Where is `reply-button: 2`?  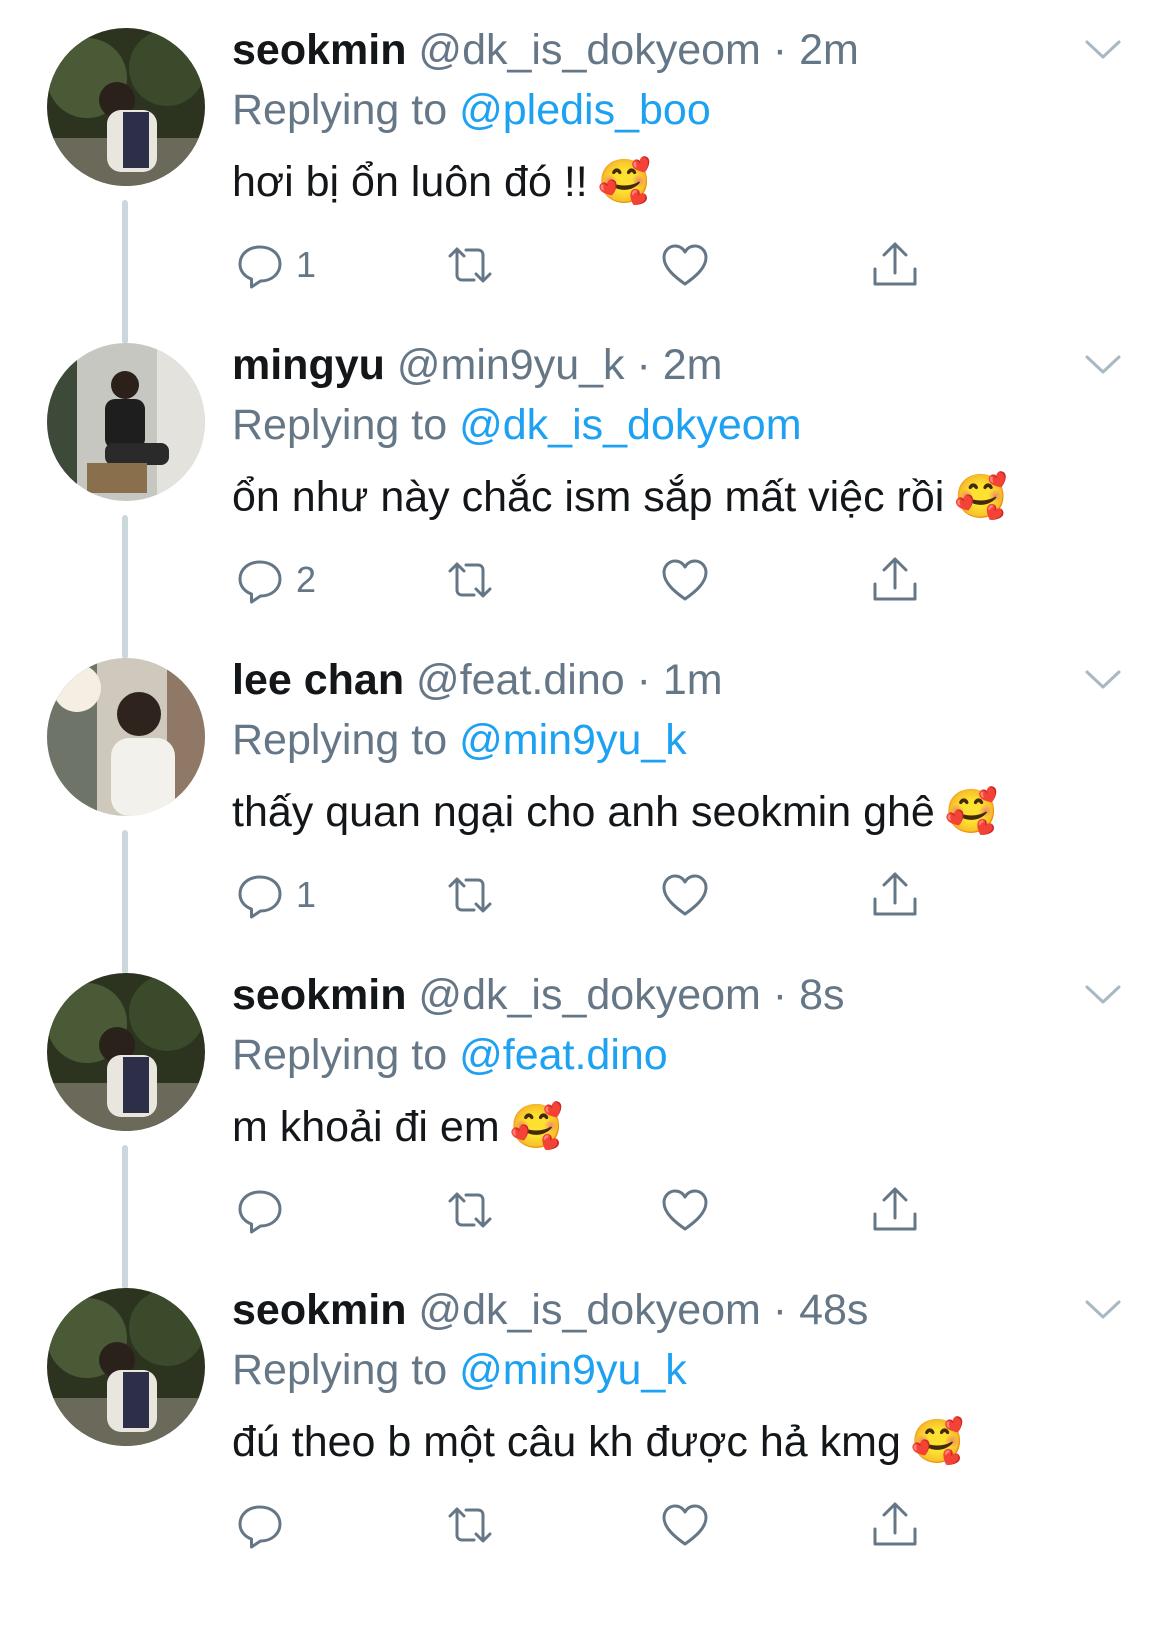 reply-button: 2 is located at coordinates (274, 580).